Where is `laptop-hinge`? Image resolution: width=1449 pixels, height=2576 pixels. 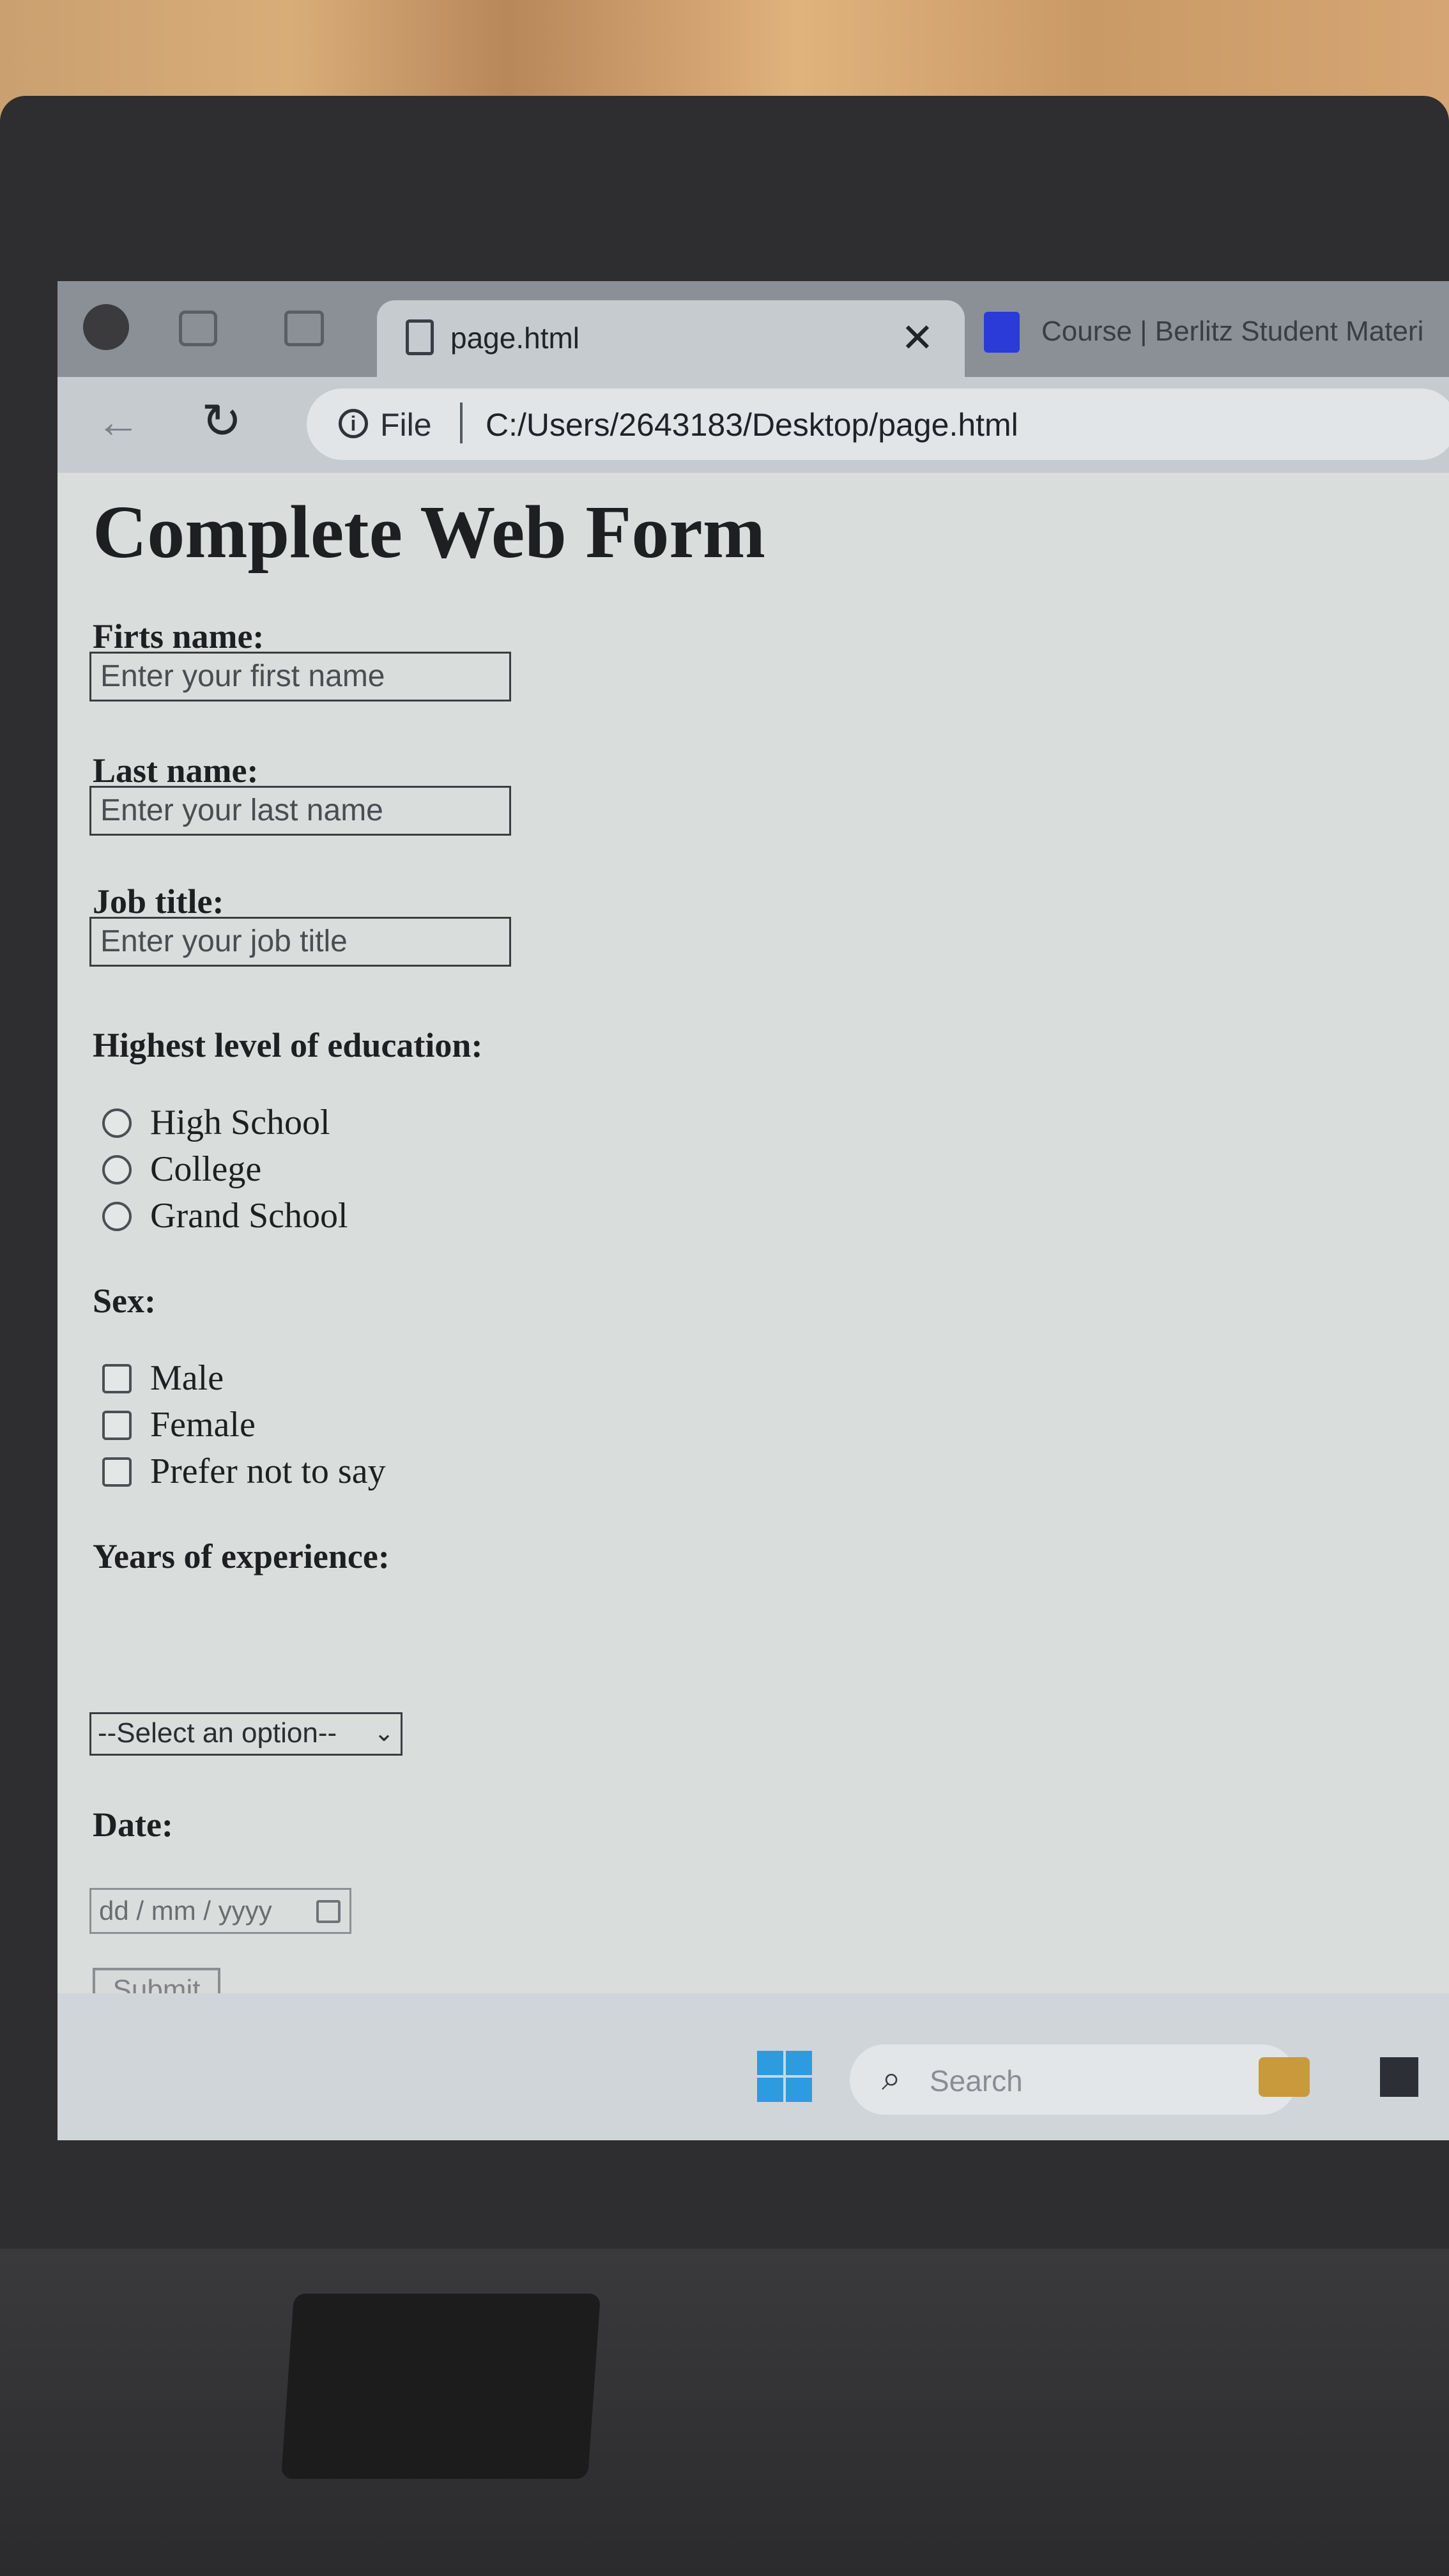 laptop-hinge is located at coordinates (440, 2386).